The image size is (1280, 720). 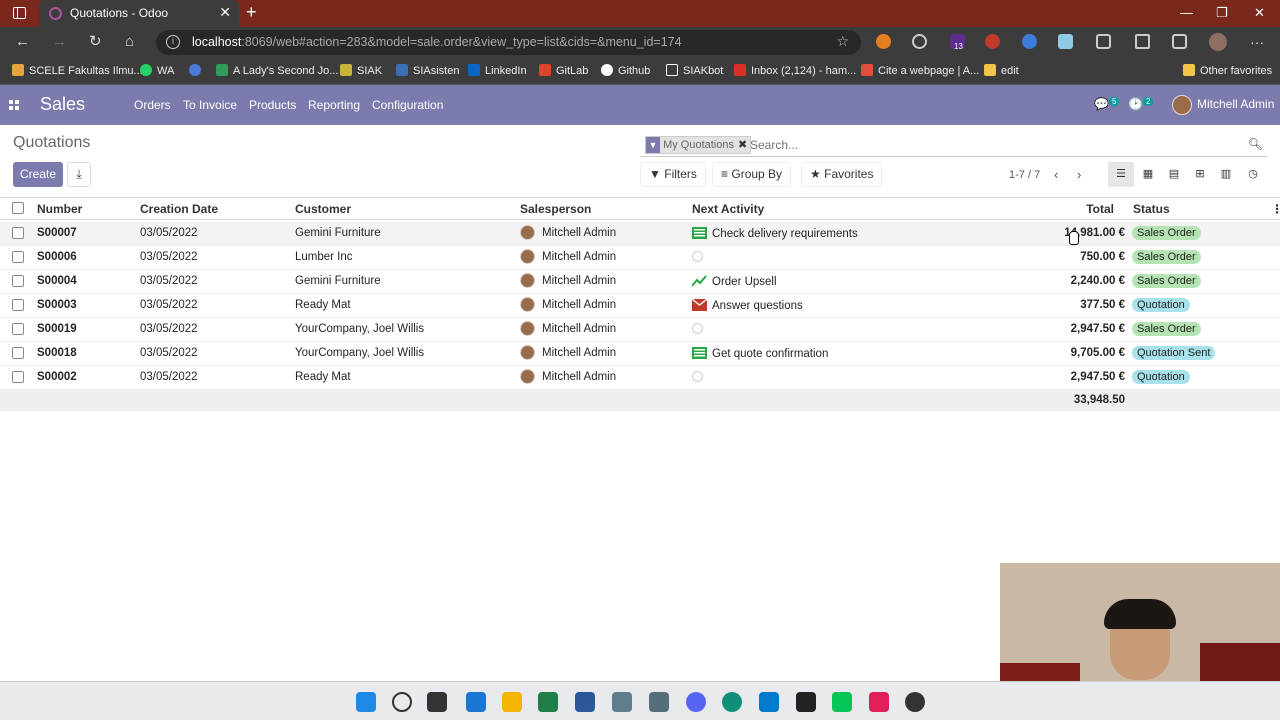 I want to click on search-icon, so click(x=402, y=702).